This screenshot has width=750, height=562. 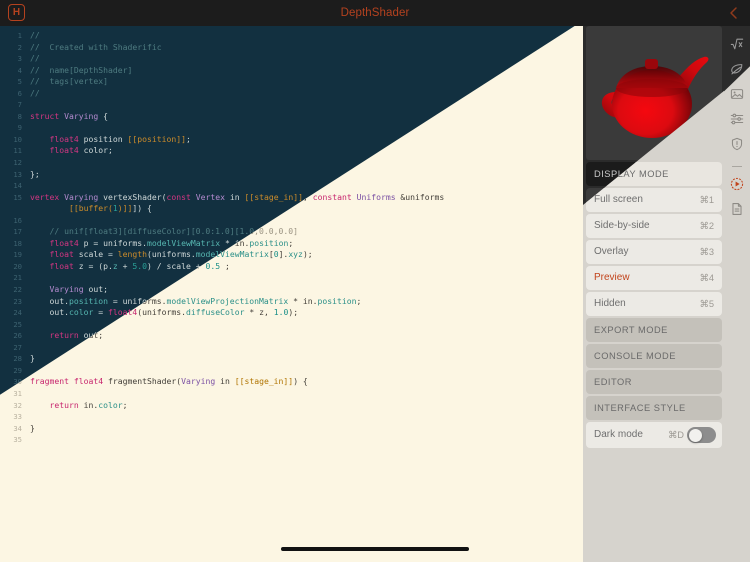 I want to click on line-number: 2, so click(x=19, y=47).